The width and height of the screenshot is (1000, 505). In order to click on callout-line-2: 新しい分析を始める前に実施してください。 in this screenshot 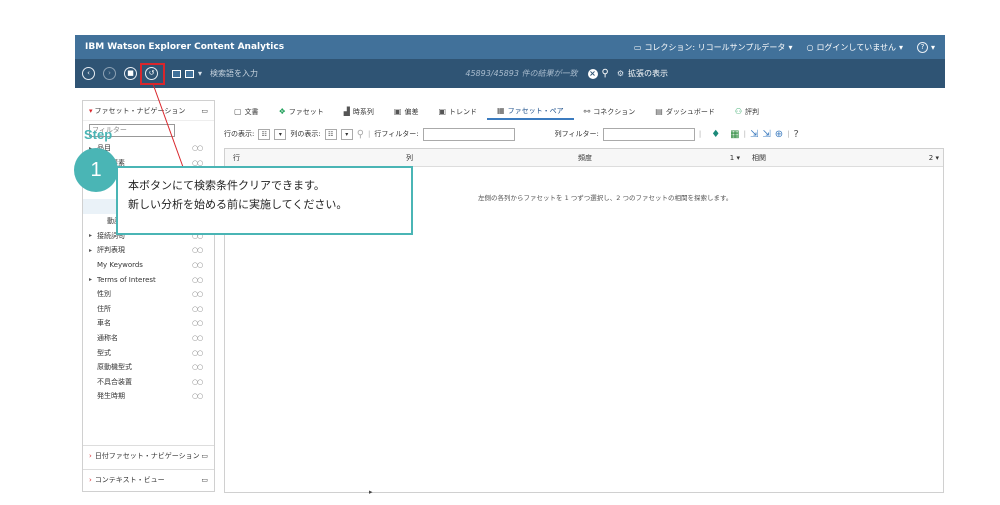, I will do `click(238, 204)`.